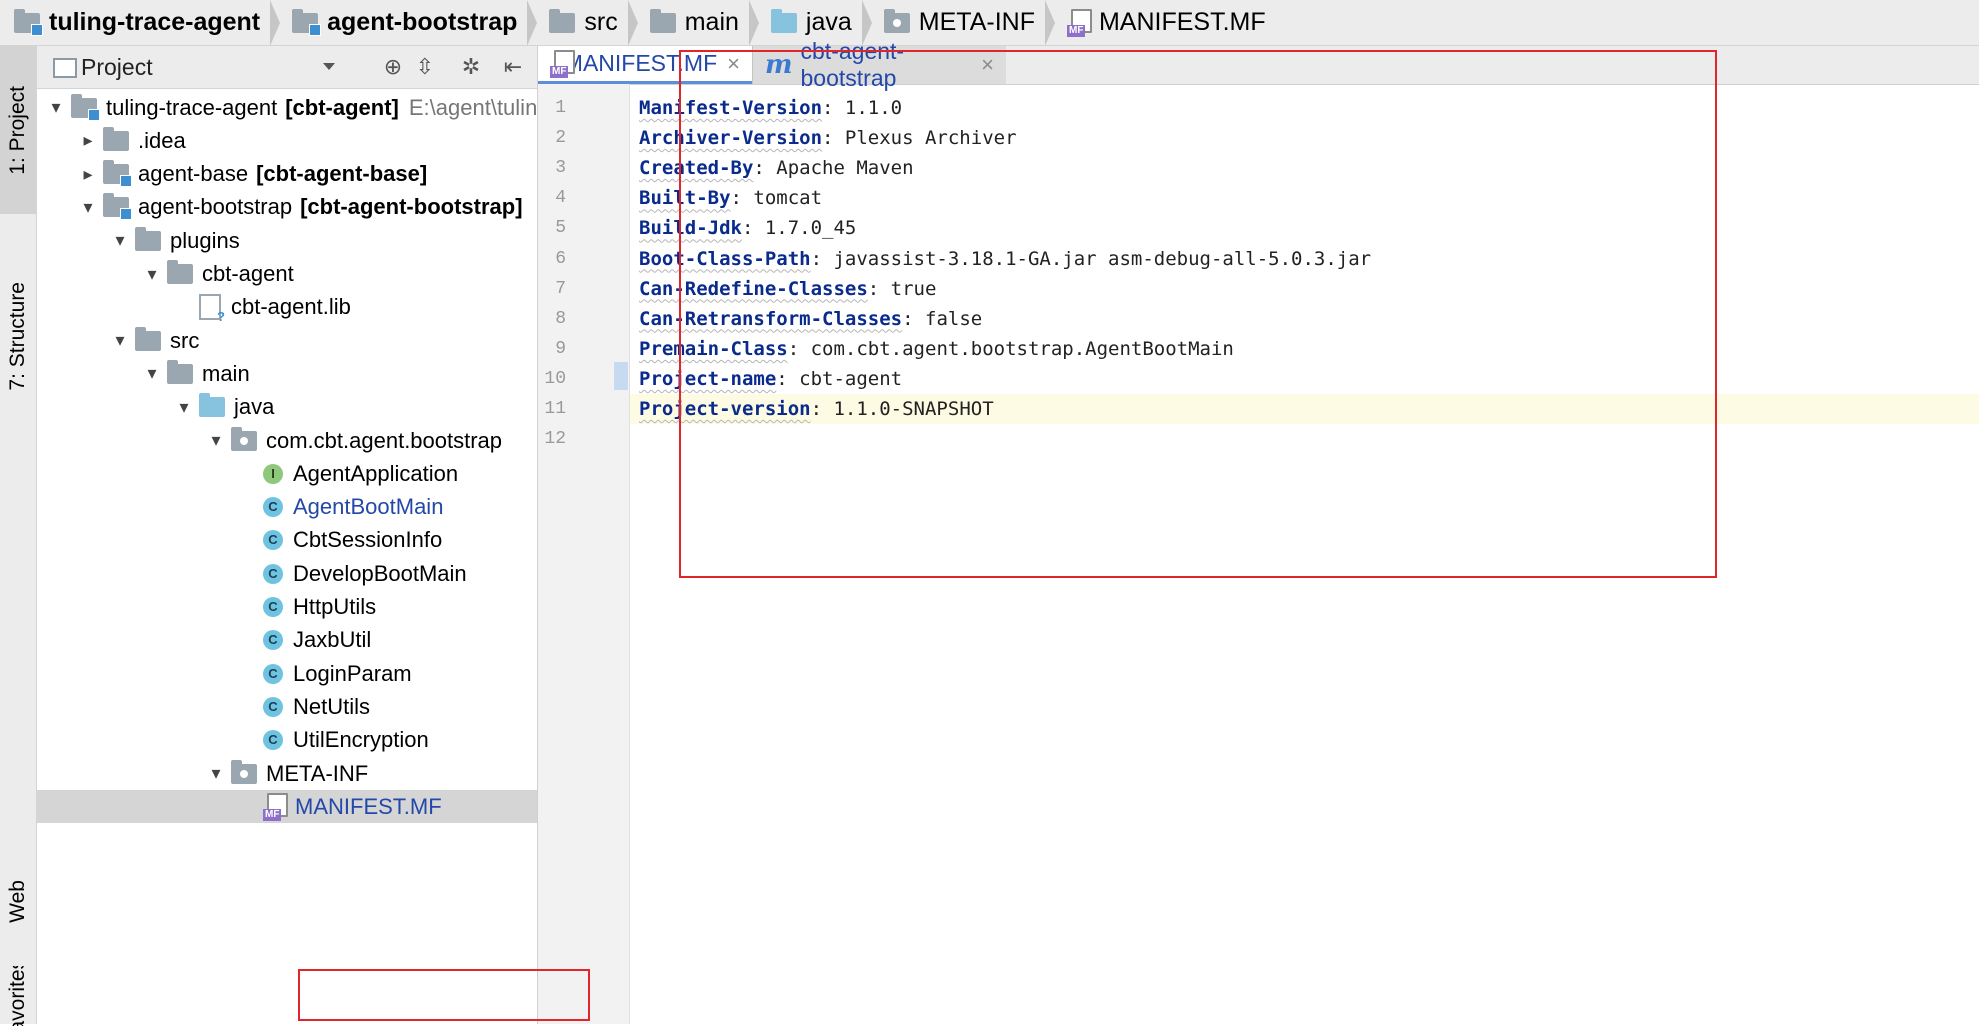  Describe the element at coordinates (329, 66) in the screenshot. I see `view-mode-dropdown-icon` at that location.